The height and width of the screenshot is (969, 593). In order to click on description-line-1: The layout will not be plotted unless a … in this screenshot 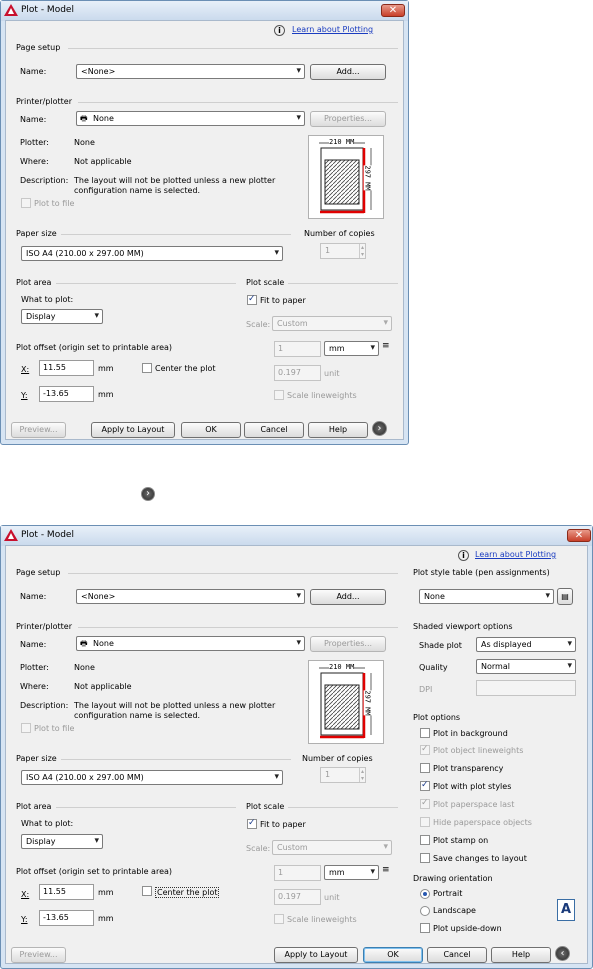, I will do `click(175, 705)`.